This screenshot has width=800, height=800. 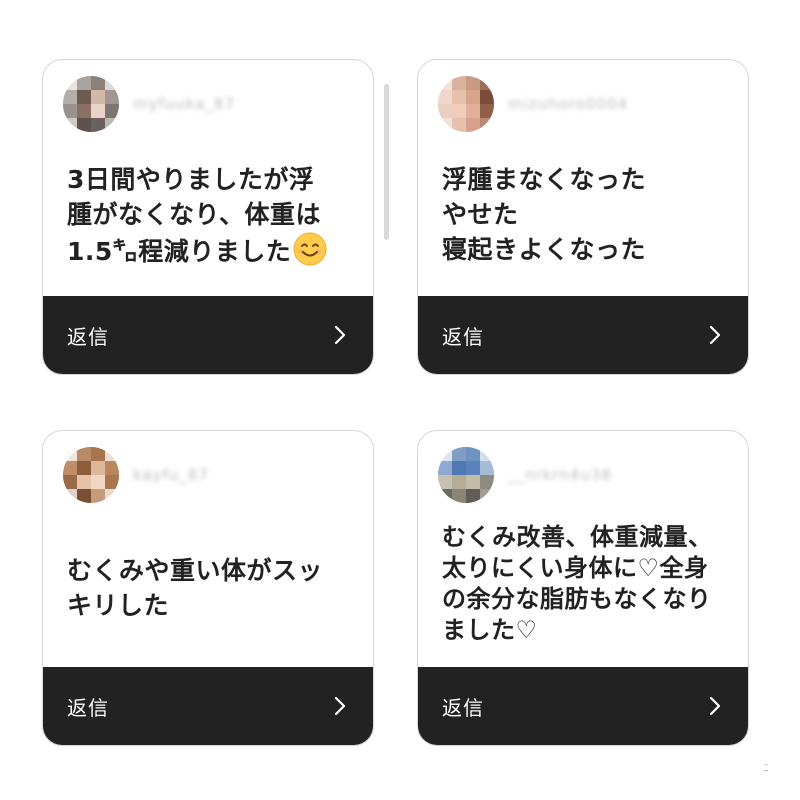 What do you see at coordinates (184, 104) in the screenshot?
I see `username: myfuuka_87` at bounding box center [184, 104].